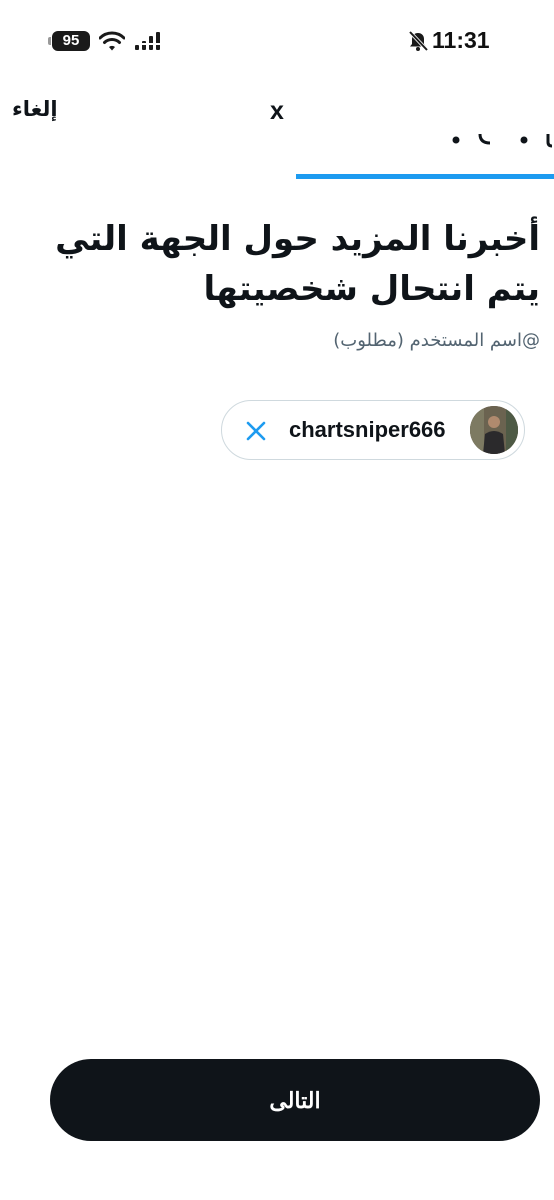 Image resolution: width=554 pixels, height=1200 pixels. I want to click on bell-off-icon, so click(418, 41).